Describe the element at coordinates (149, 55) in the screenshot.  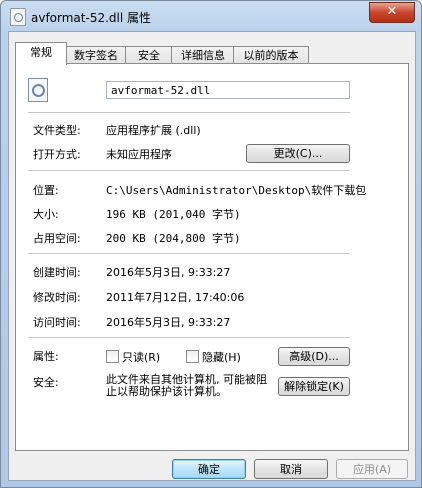
I see `tab-security: 安全` at that location.